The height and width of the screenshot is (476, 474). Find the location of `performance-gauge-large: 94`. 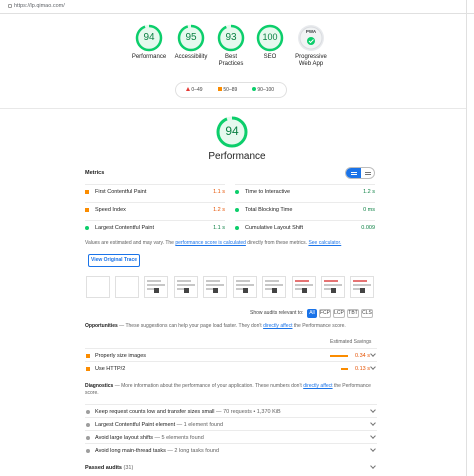

performance-gauge-large: 94 is located at coordinates (232, 132).